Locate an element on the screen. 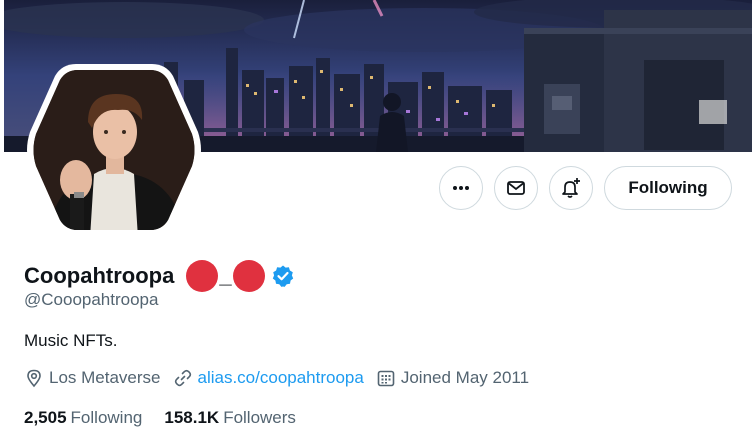 The image size is (752, 436). following-button: Following is located at coordinates (668, 188).